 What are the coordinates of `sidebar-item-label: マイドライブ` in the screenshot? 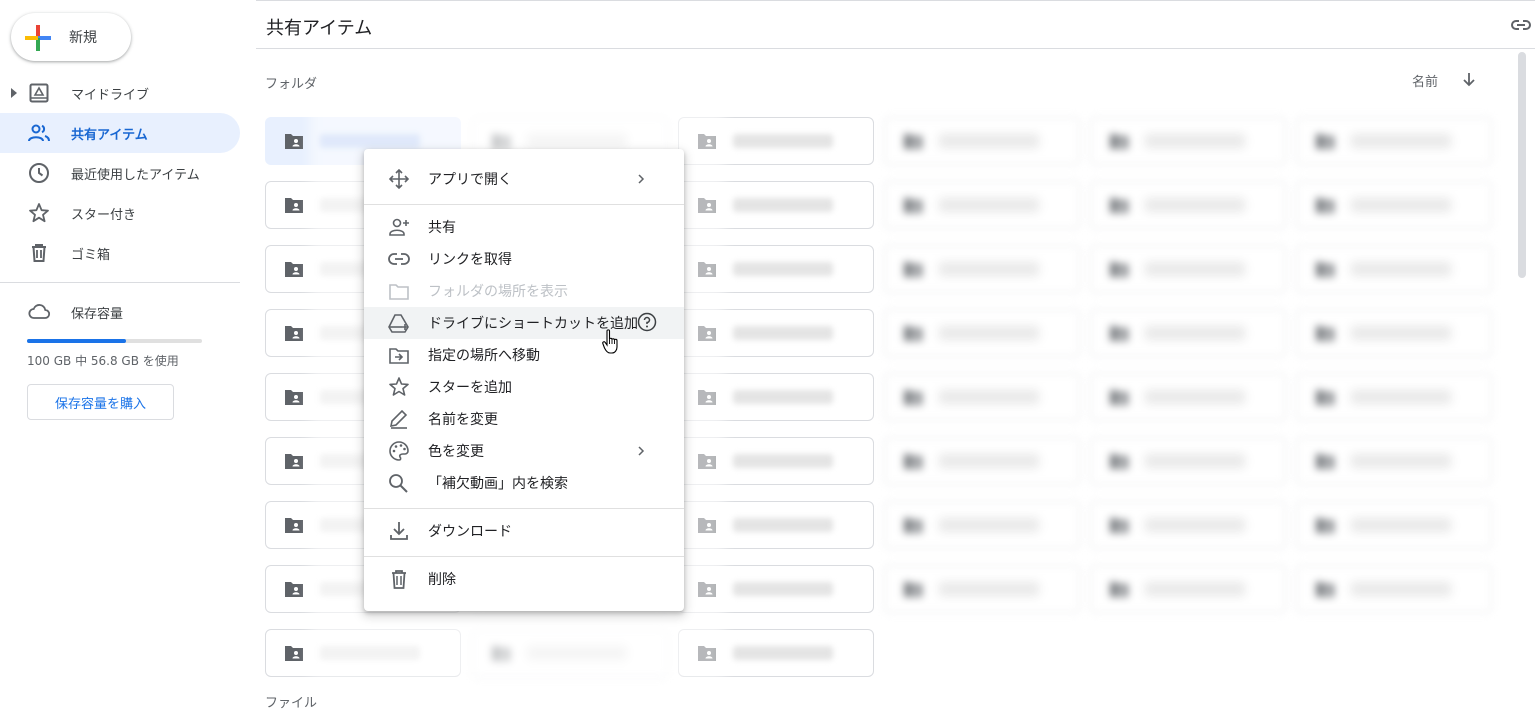 It's located at (110, 95).